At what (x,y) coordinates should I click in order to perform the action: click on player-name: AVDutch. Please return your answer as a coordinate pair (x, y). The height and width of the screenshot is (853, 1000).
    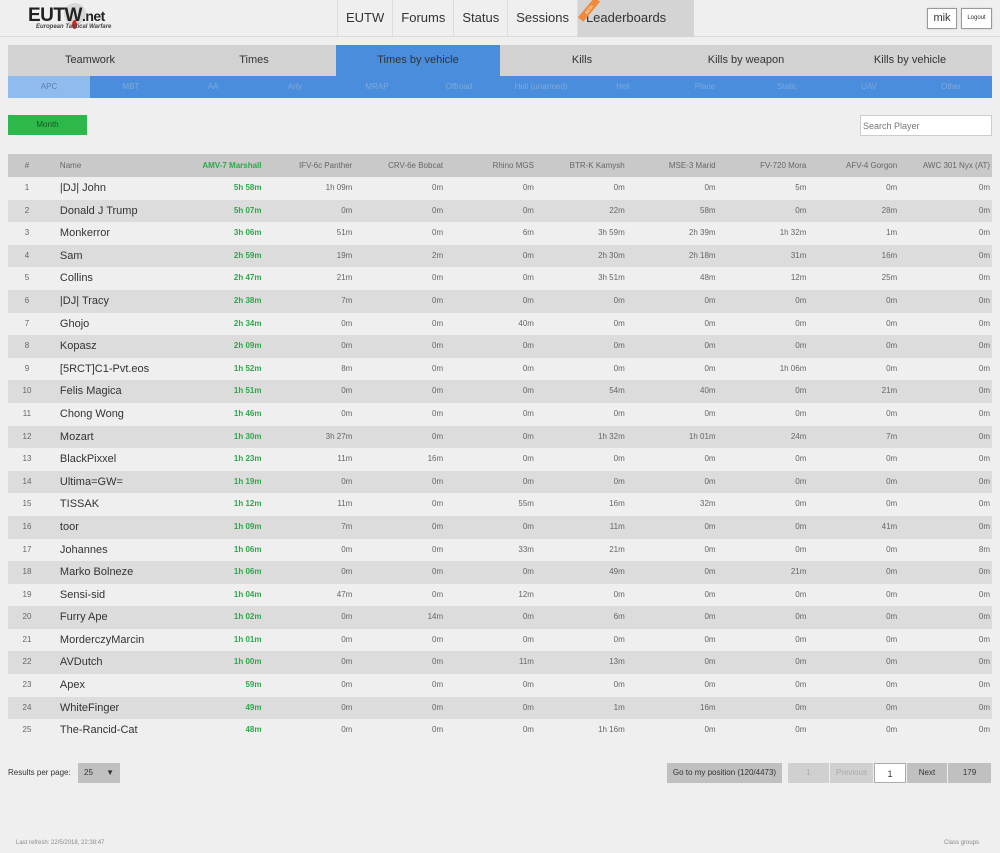
    Looking at the image, I should click on (112, 662).